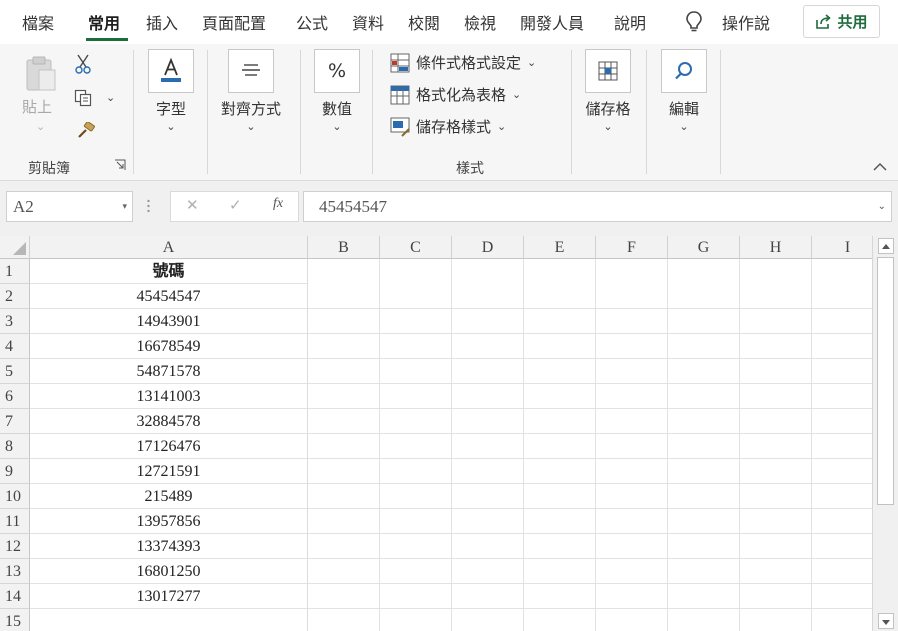  I want to click on column-header-f: F, so click(632, 247).